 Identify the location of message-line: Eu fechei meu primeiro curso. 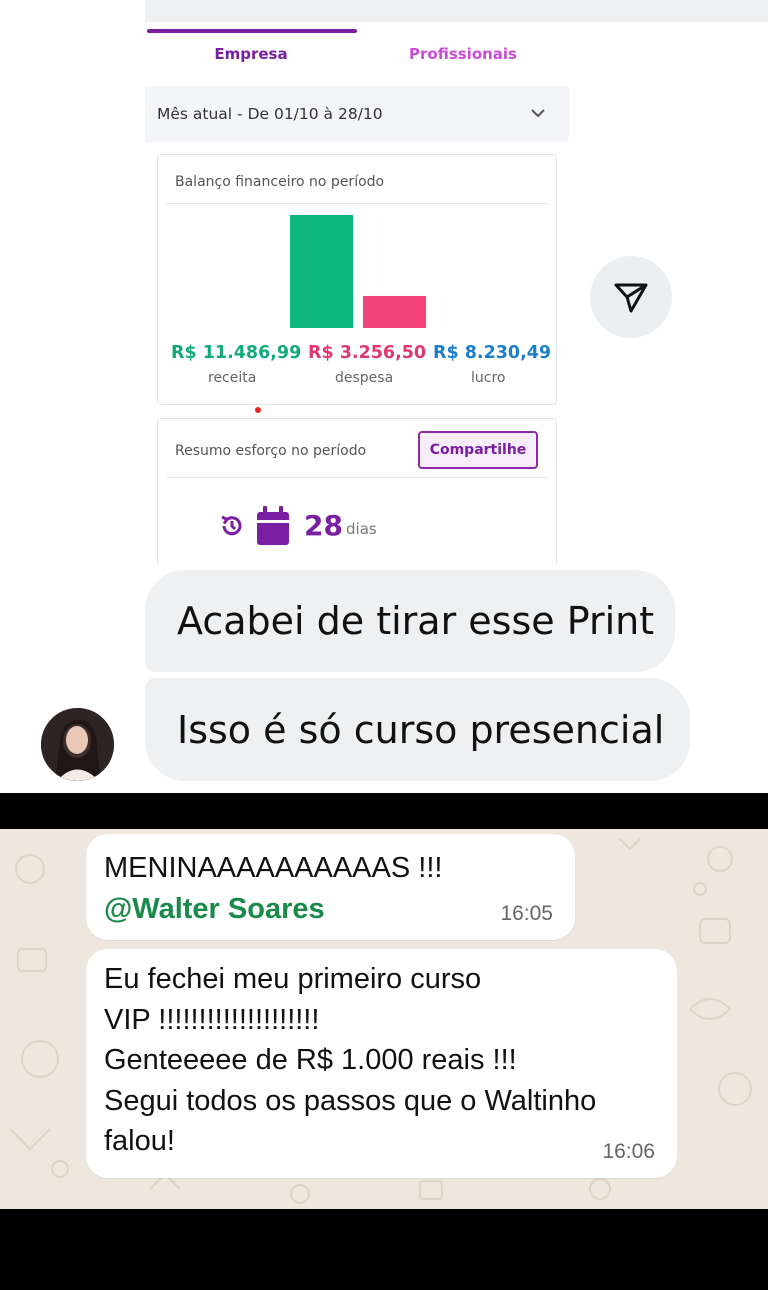
(293, 979).